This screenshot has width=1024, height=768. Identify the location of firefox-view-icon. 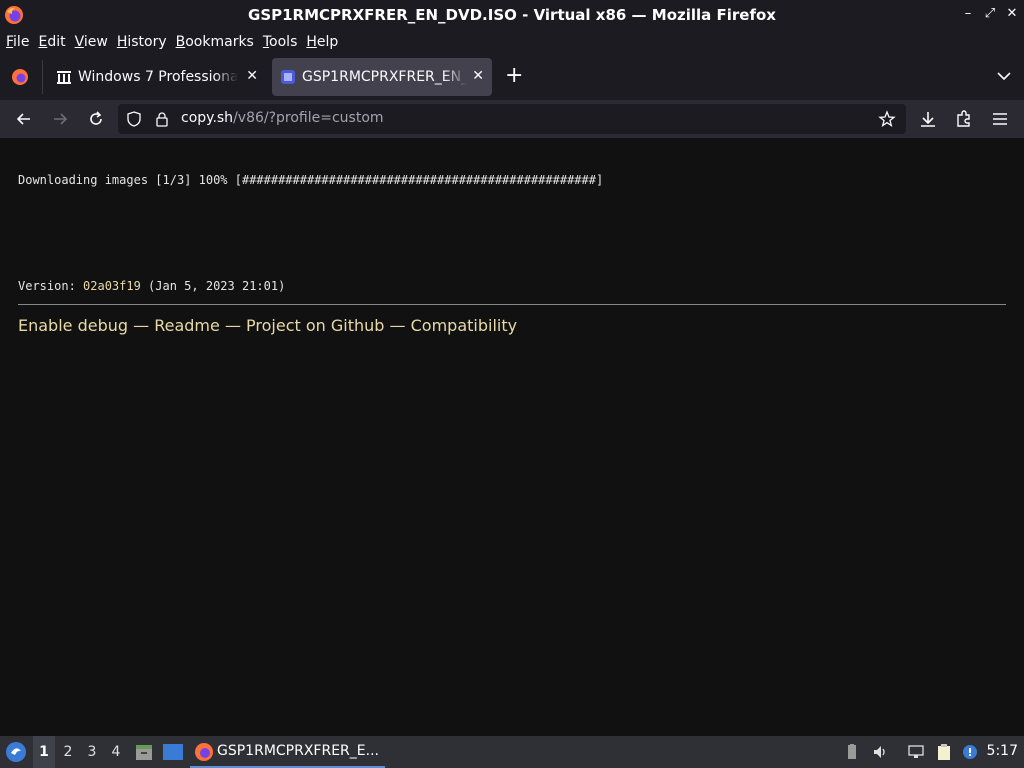
(20, 77).